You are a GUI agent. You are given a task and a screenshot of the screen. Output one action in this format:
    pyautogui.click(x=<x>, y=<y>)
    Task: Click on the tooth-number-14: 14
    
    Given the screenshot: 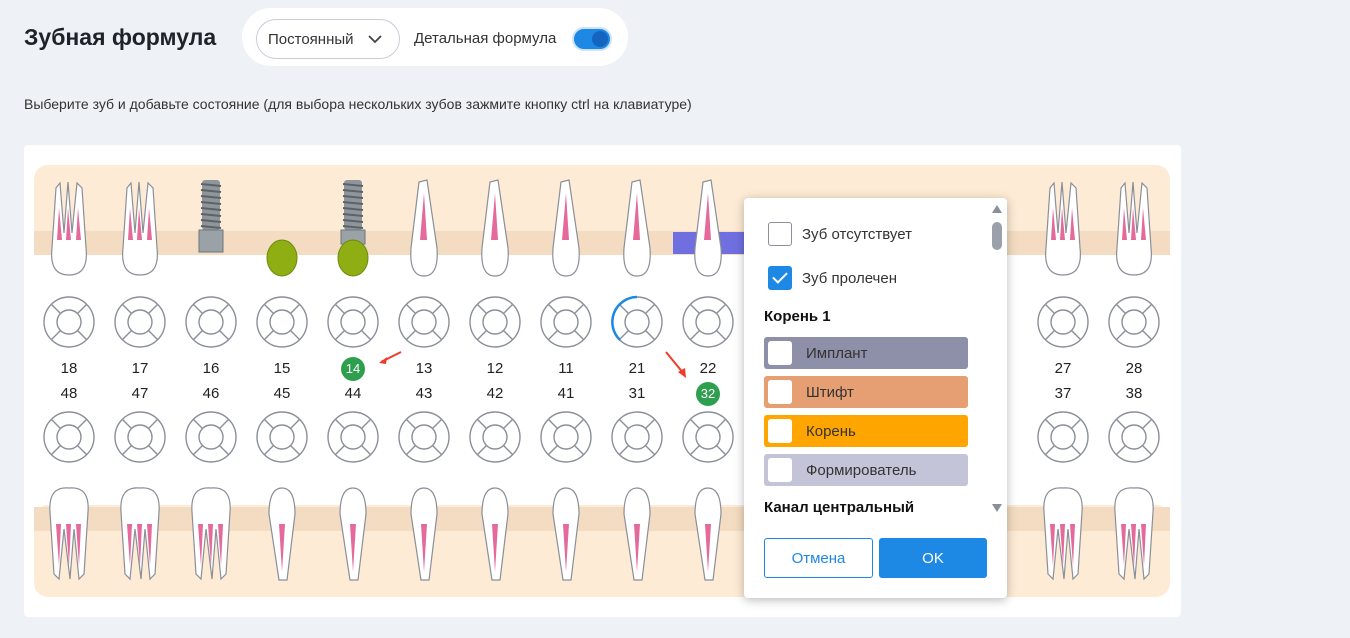 What is the action you would take?
    pyautogui.click(x=353, y=369)
    